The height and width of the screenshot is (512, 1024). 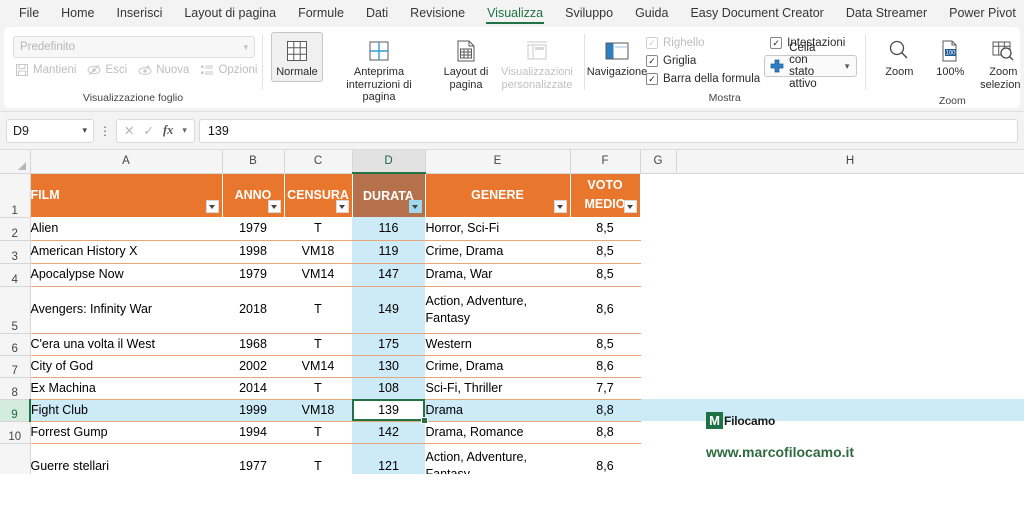 What do you see at coordinates (379, 69) in the screenshot?
I see `page-break-preview-button: Anteprima interruzioni di pagina` at bounding box center [379, 69].